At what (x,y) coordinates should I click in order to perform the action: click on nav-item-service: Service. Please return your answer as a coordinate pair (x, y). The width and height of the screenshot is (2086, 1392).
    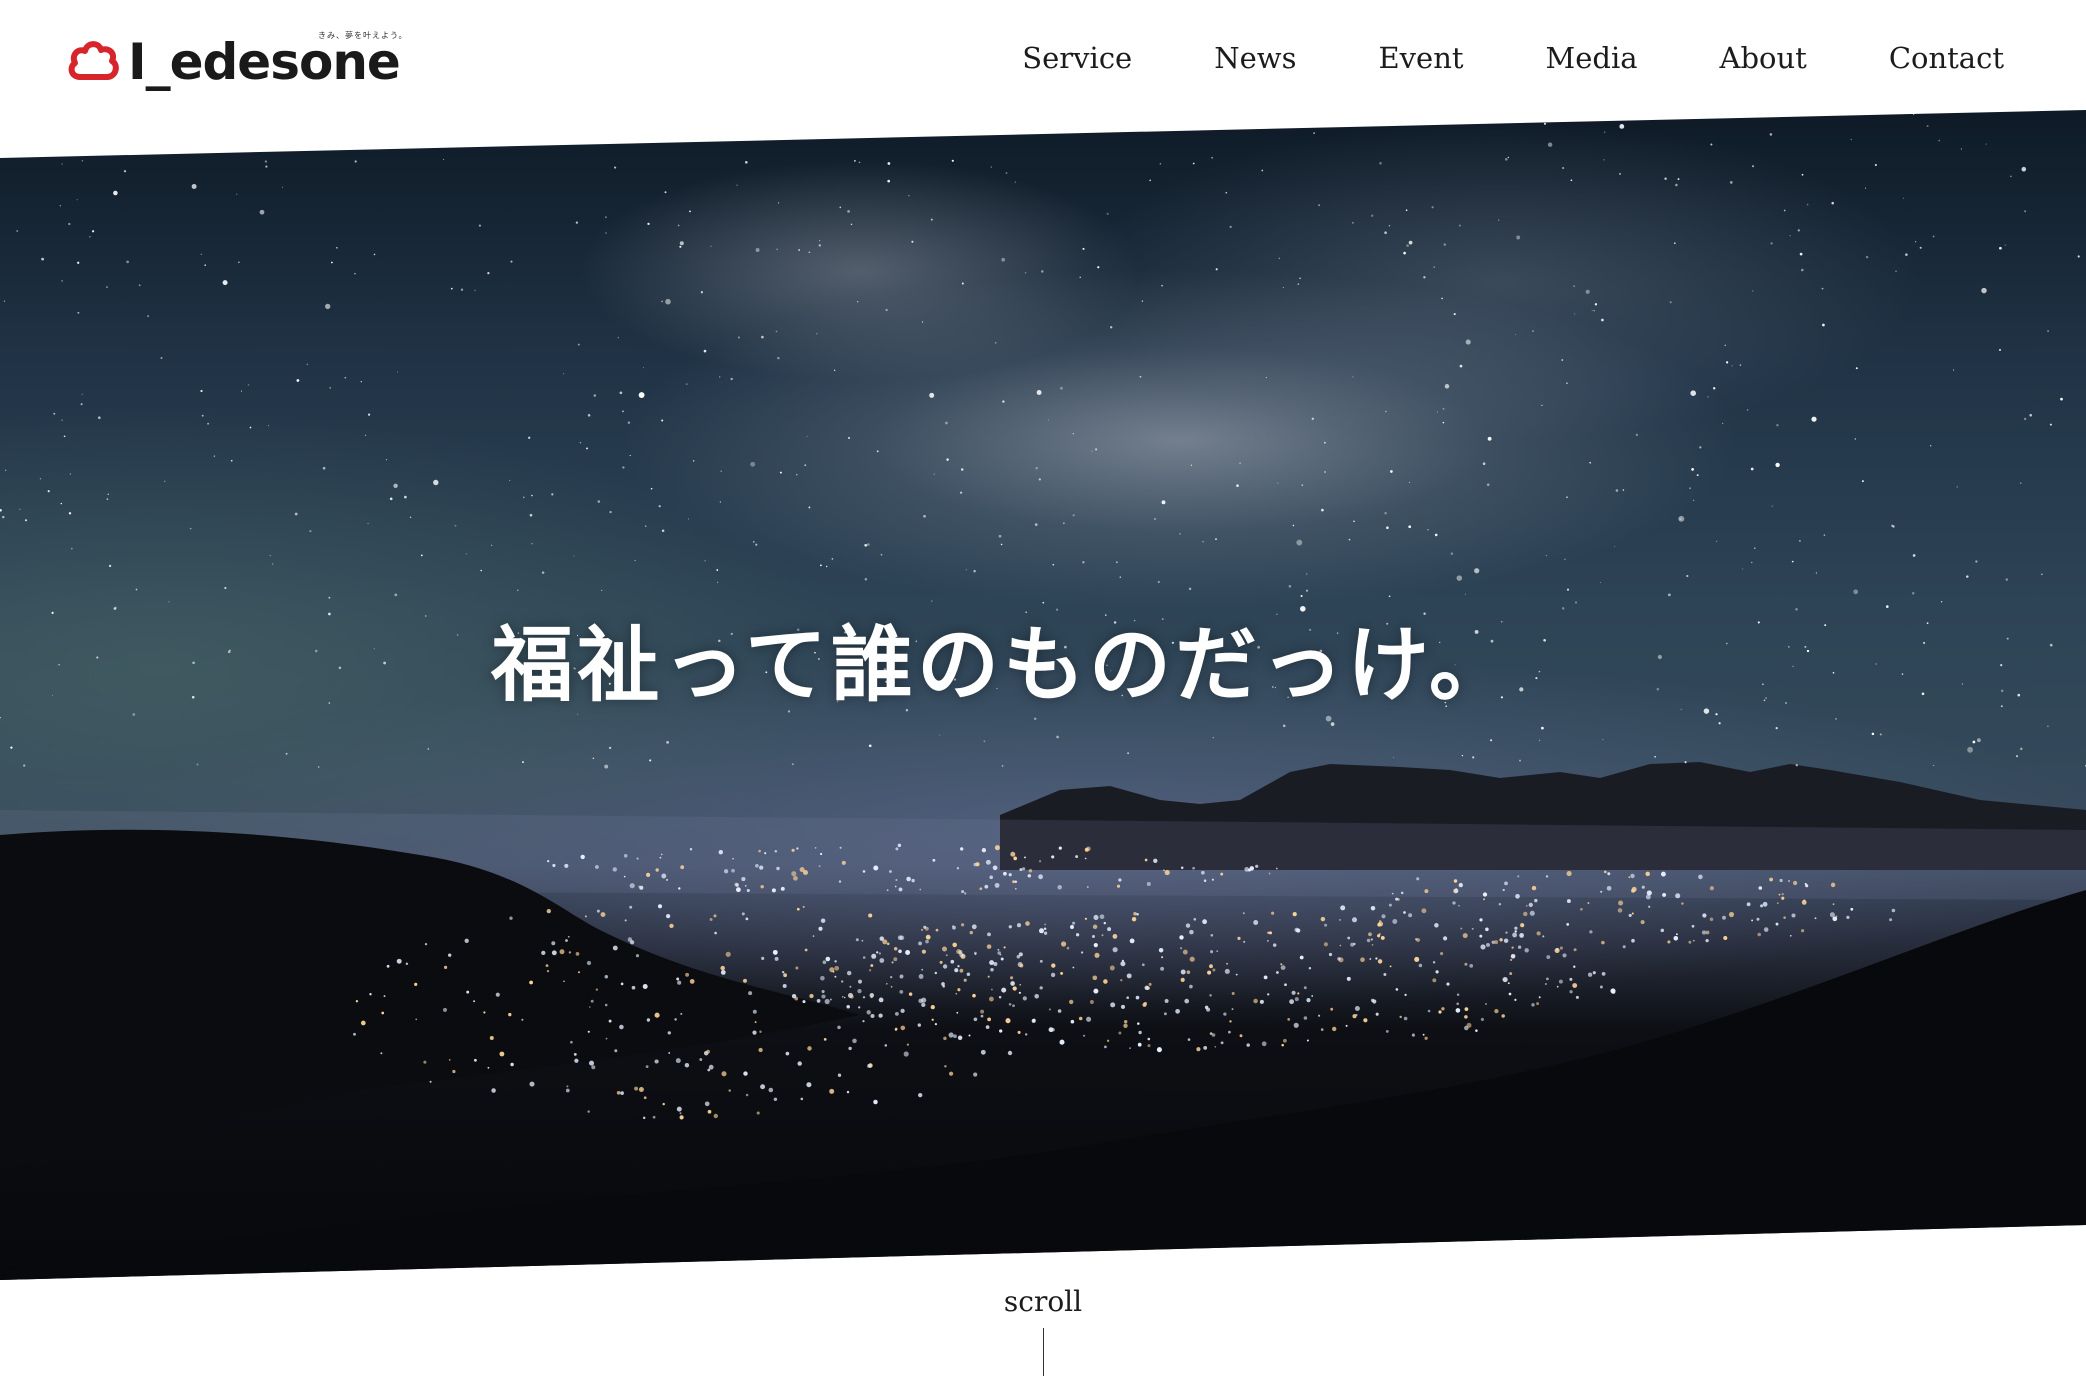
    Looking at the image, I should click on (1077, 58).